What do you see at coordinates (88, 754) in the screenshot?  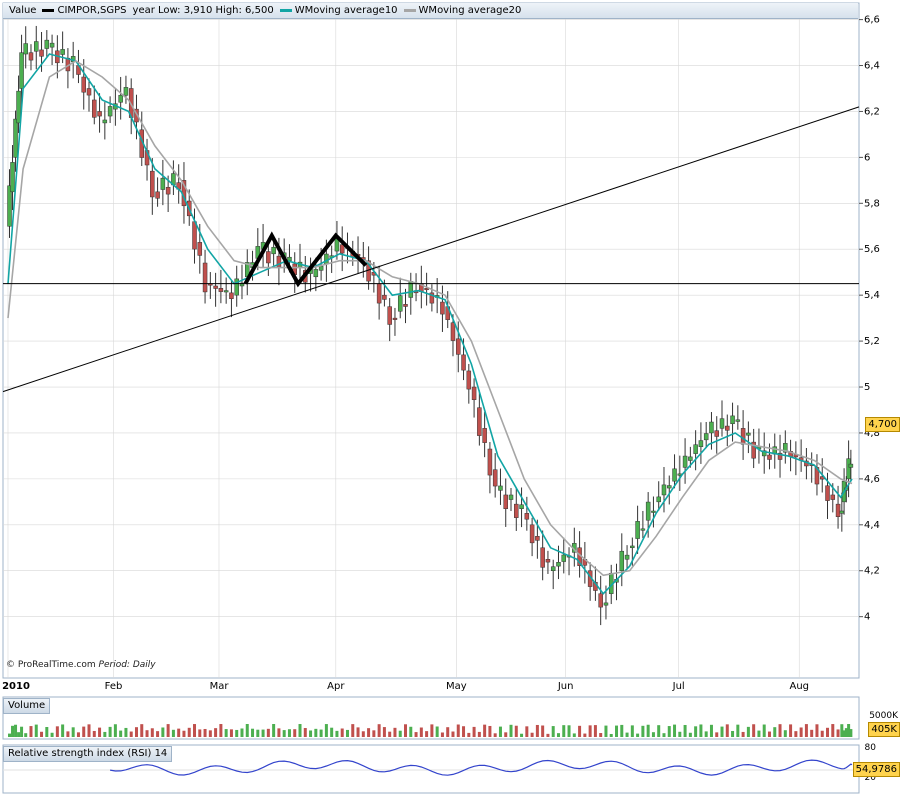 I see `rsi-panel-title: Relative strength index (RSI) 14` at bounding box center [88, 754].